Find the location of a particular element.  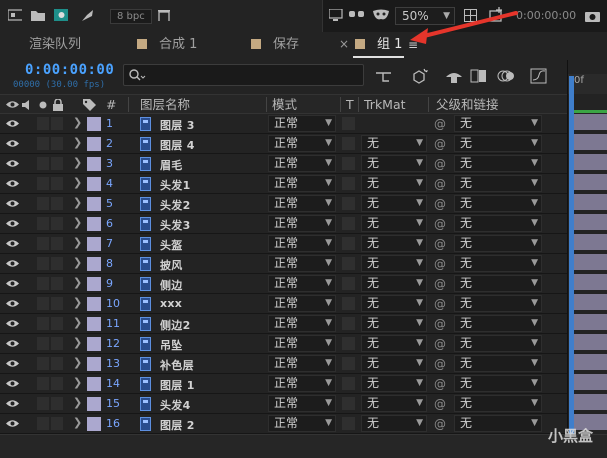

layer-row: ❯ 9 侧边 正常 ▼ 无 ▼ @ 无 ▼ is located at coordinates (283, 284).